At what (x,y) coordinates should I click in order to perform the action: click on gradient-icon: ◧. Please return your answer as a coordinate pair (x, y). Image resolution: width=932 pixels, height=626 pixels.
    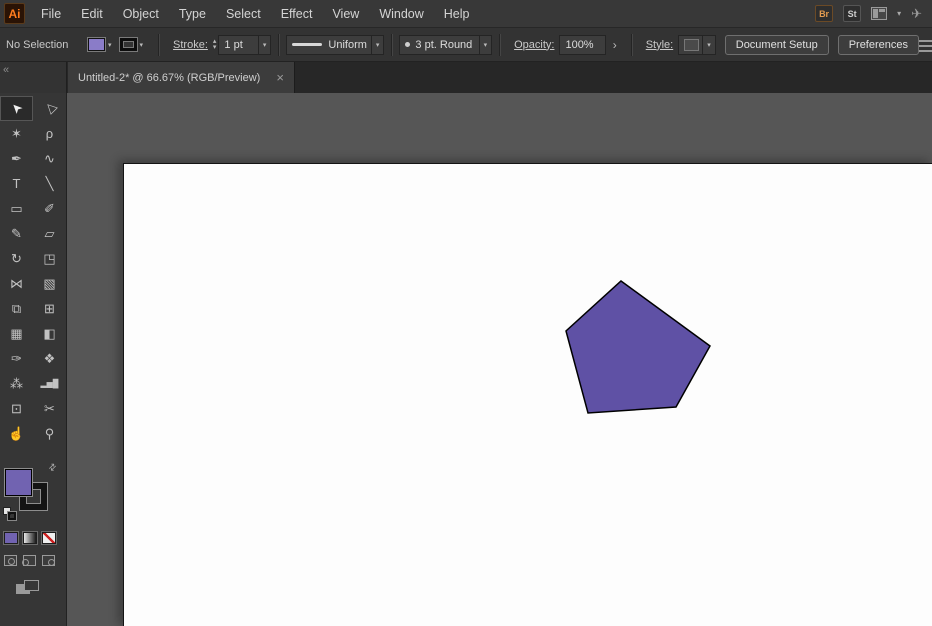
    Looking at the image, I should click on (49, 333).